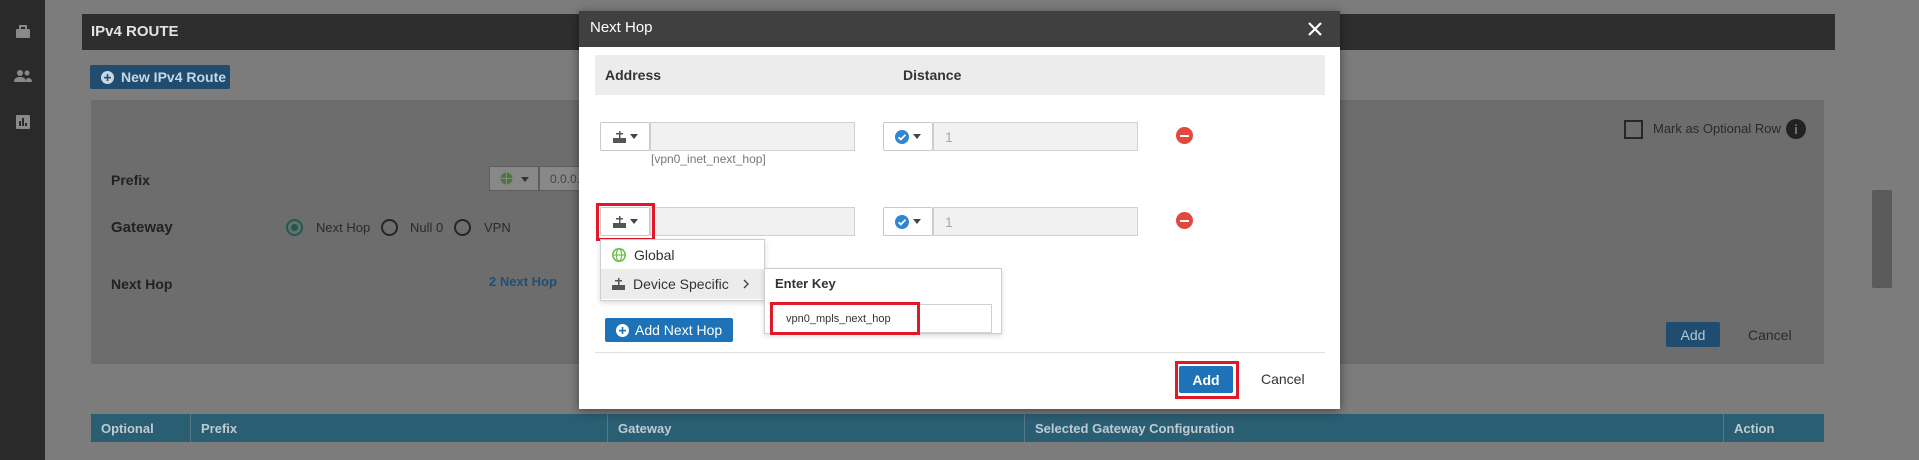  Describe the element at coordinates (845, 318) in the screenshot. I see `key-input-highlight` at that location.